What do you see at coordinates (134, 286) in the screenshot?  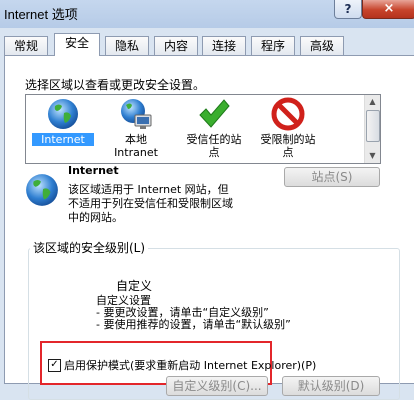 I see `security-level-name: 自定义` at bounding box center [134, 286].